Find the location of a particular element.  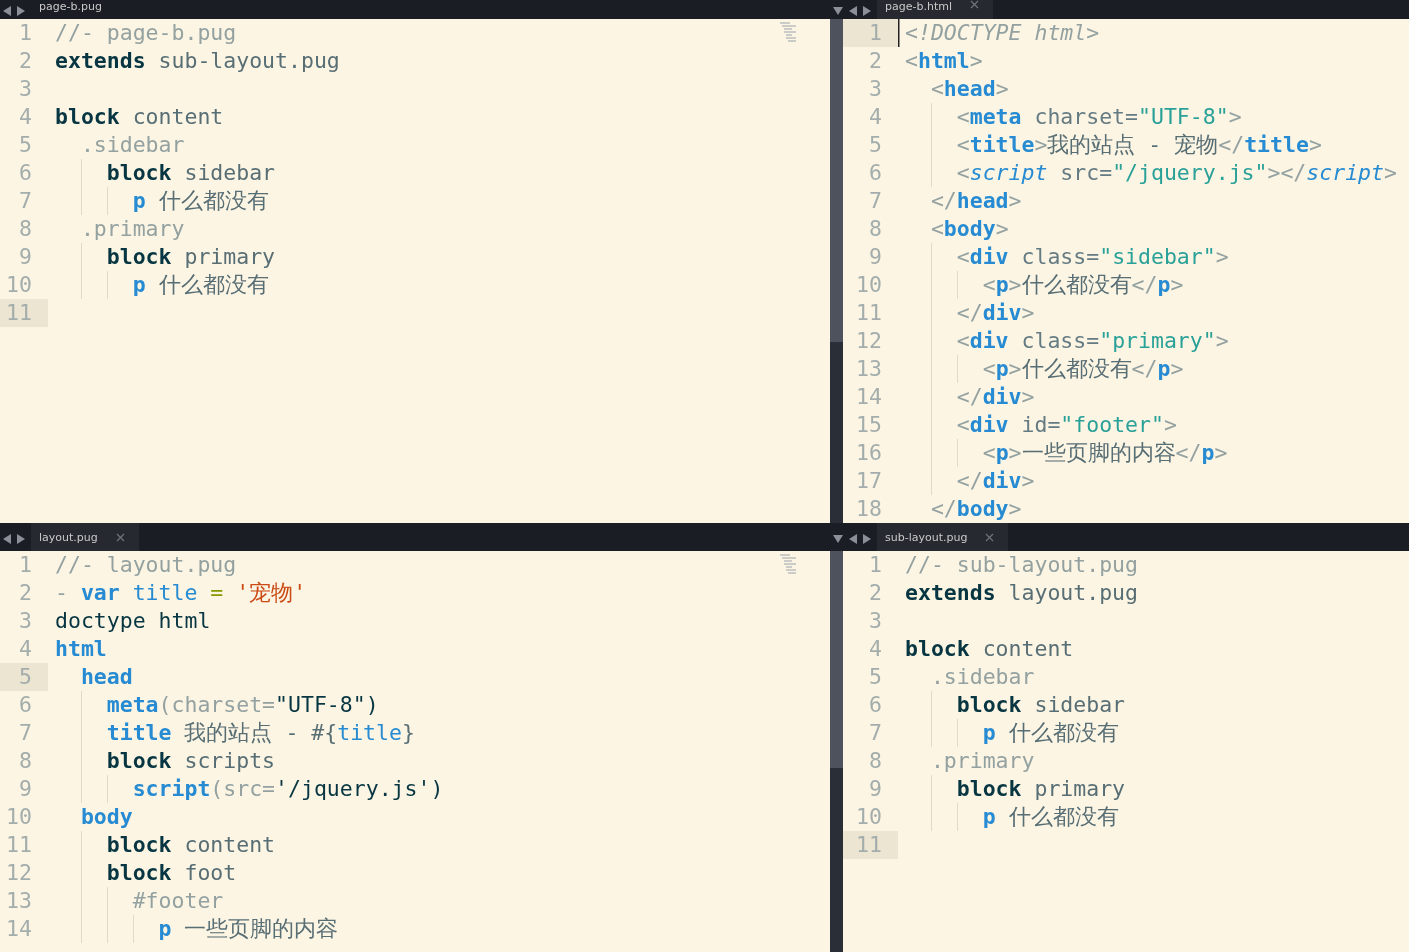

line-number: 13 is located at coordinates (869, 369).